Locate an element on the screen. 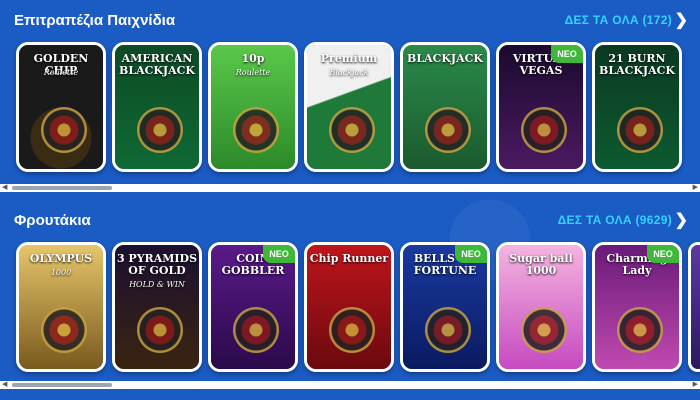  game-card-charming-lady: Charming Lady NEO is located at coordinates (637, 307).